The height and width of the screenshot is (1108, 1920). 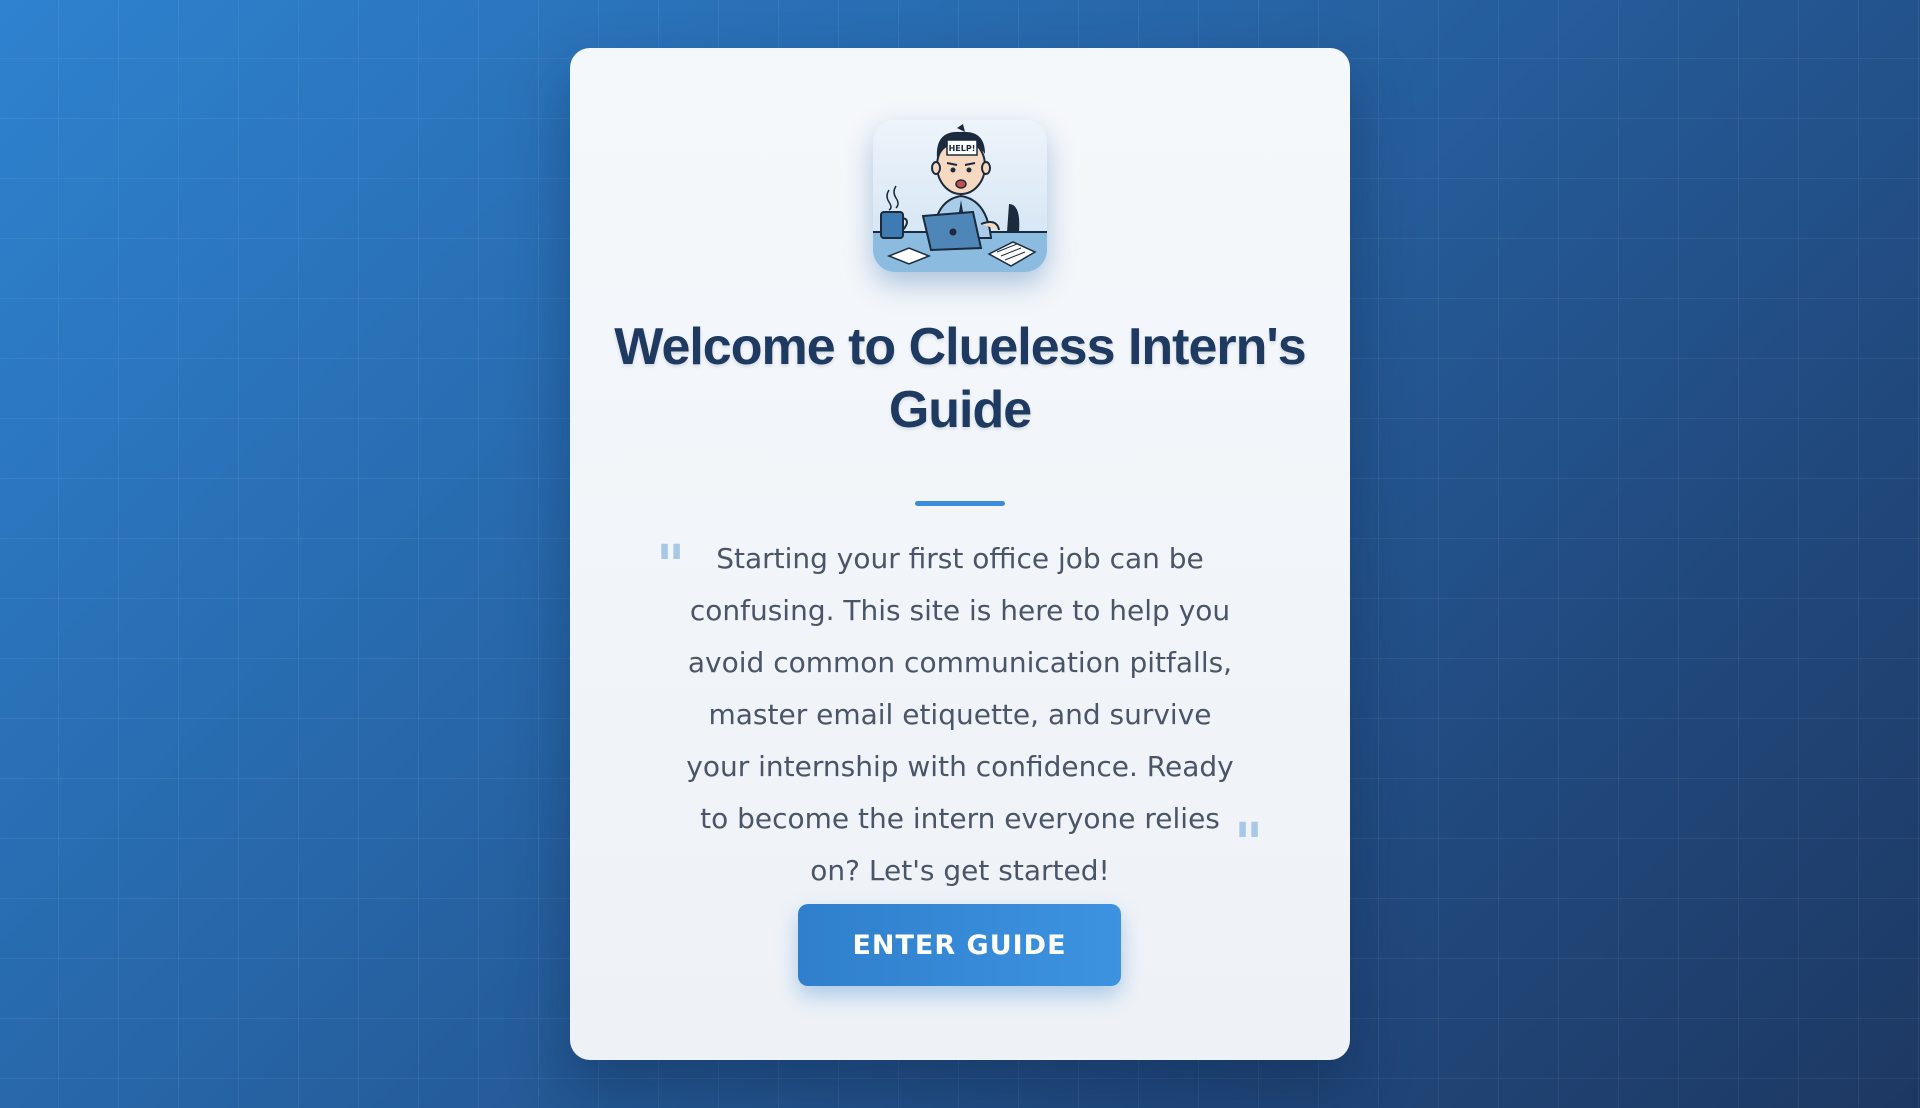 What do you see at coordinates (960, 503) in the screenshot?
I see `title-underline-divider` at bounding box center [960, 503].